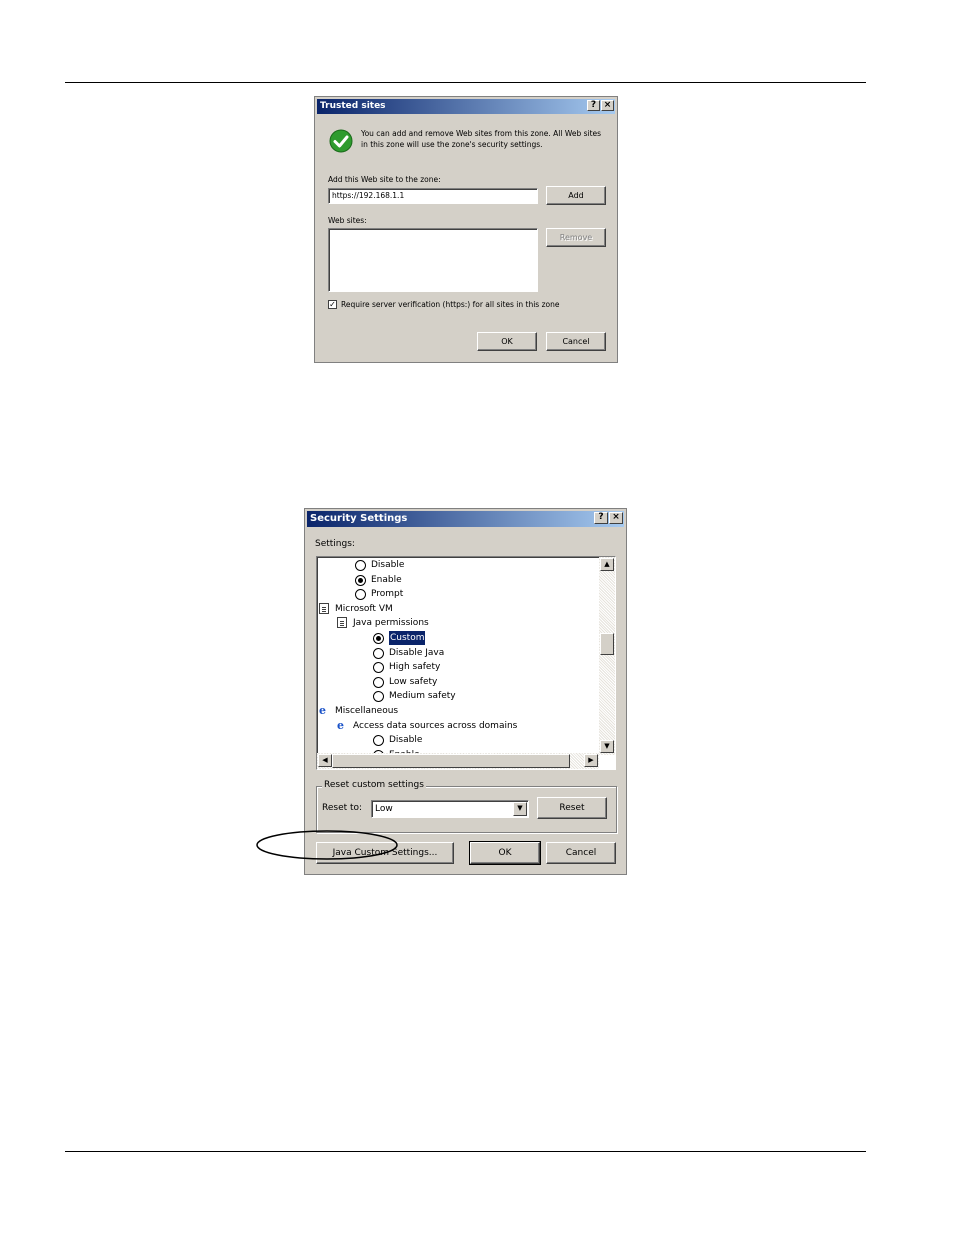 The height and width of the screenshot is (1235, 954). I want to click on reset-group-label: Reset custom settings, so click(374, 785).